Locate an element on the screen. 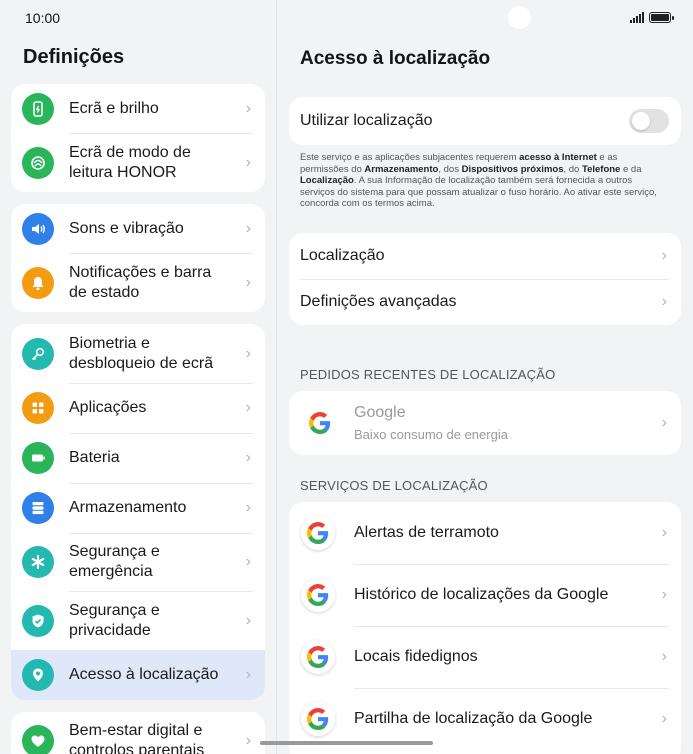  location-settings-card: Localização › Definições avançadas › is located at coordinates (485, 279).